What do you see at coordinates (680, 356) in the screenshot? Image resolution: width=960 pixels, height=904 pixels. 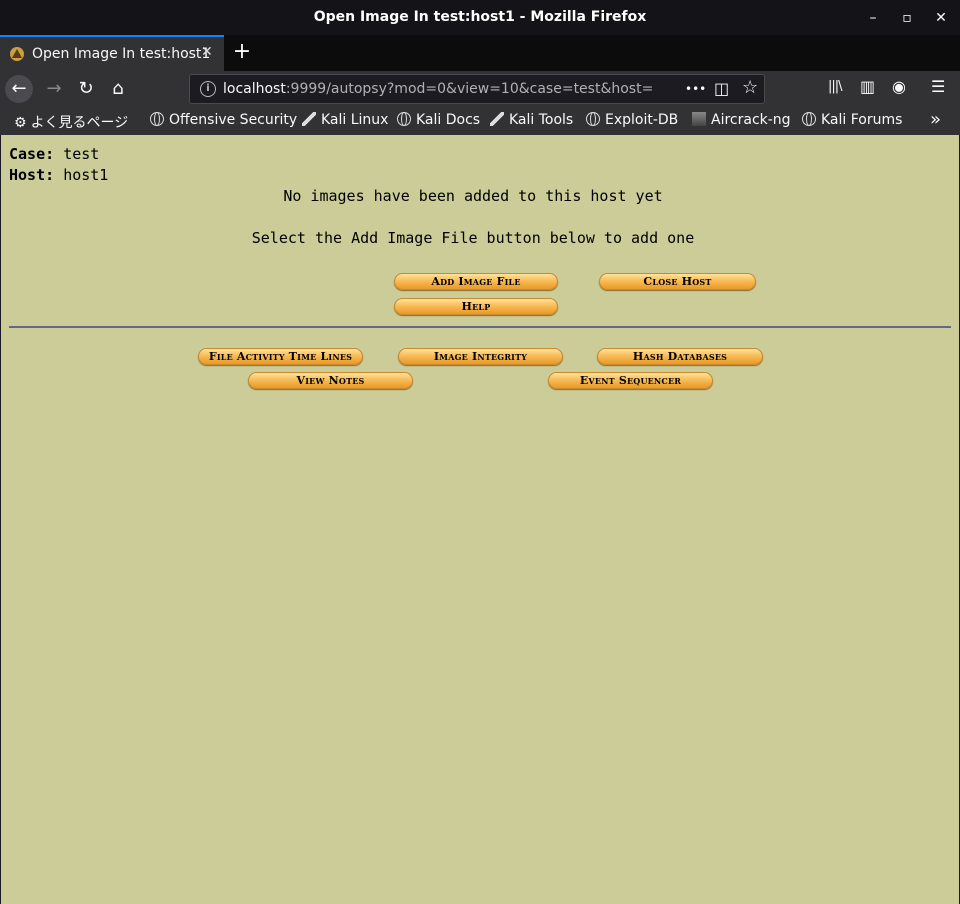 I see `hash-databases-button: Hash Databases` at bounding box center [680, 356].